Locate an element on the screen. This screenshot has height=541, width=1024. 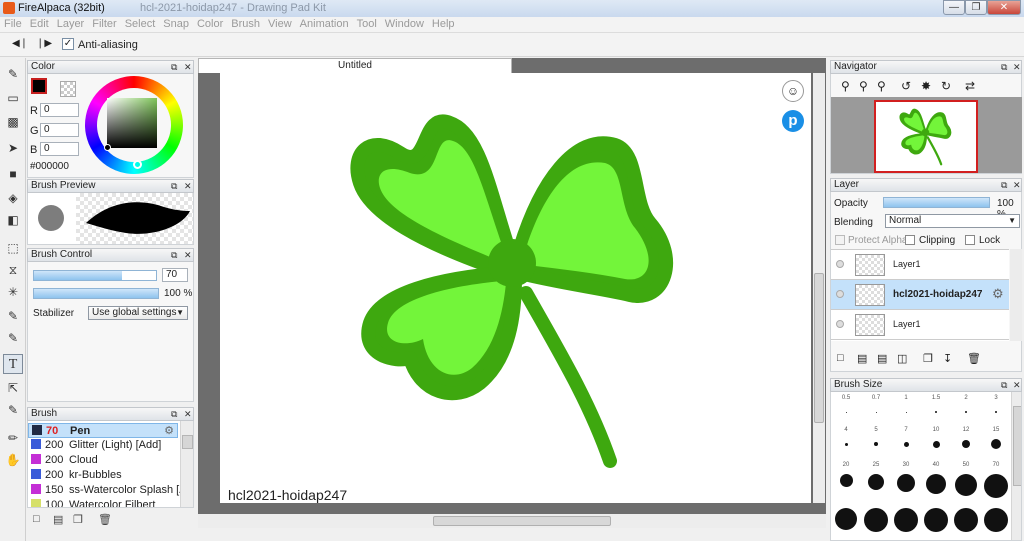
text-tool-icon: T is located at coordinates (13, 364).